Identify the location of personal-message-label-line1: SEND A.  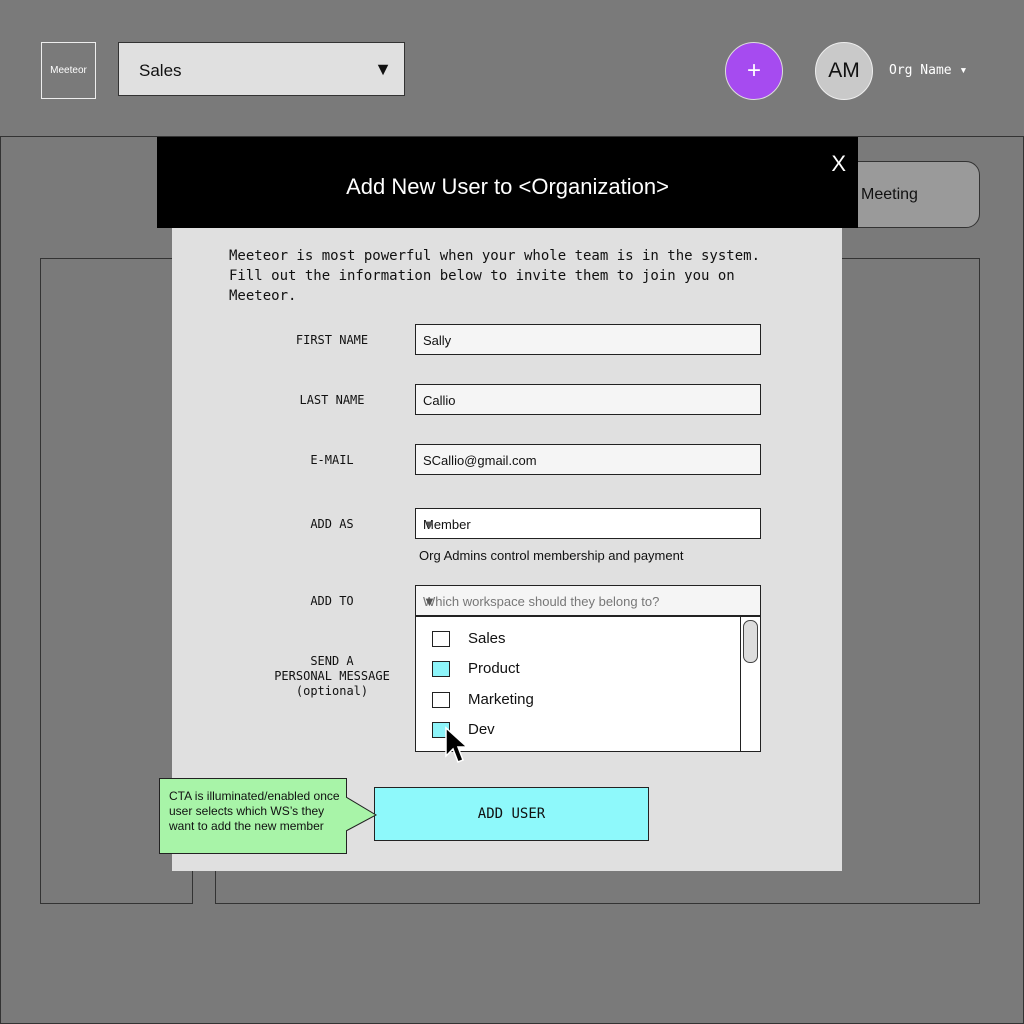
(332, 661).